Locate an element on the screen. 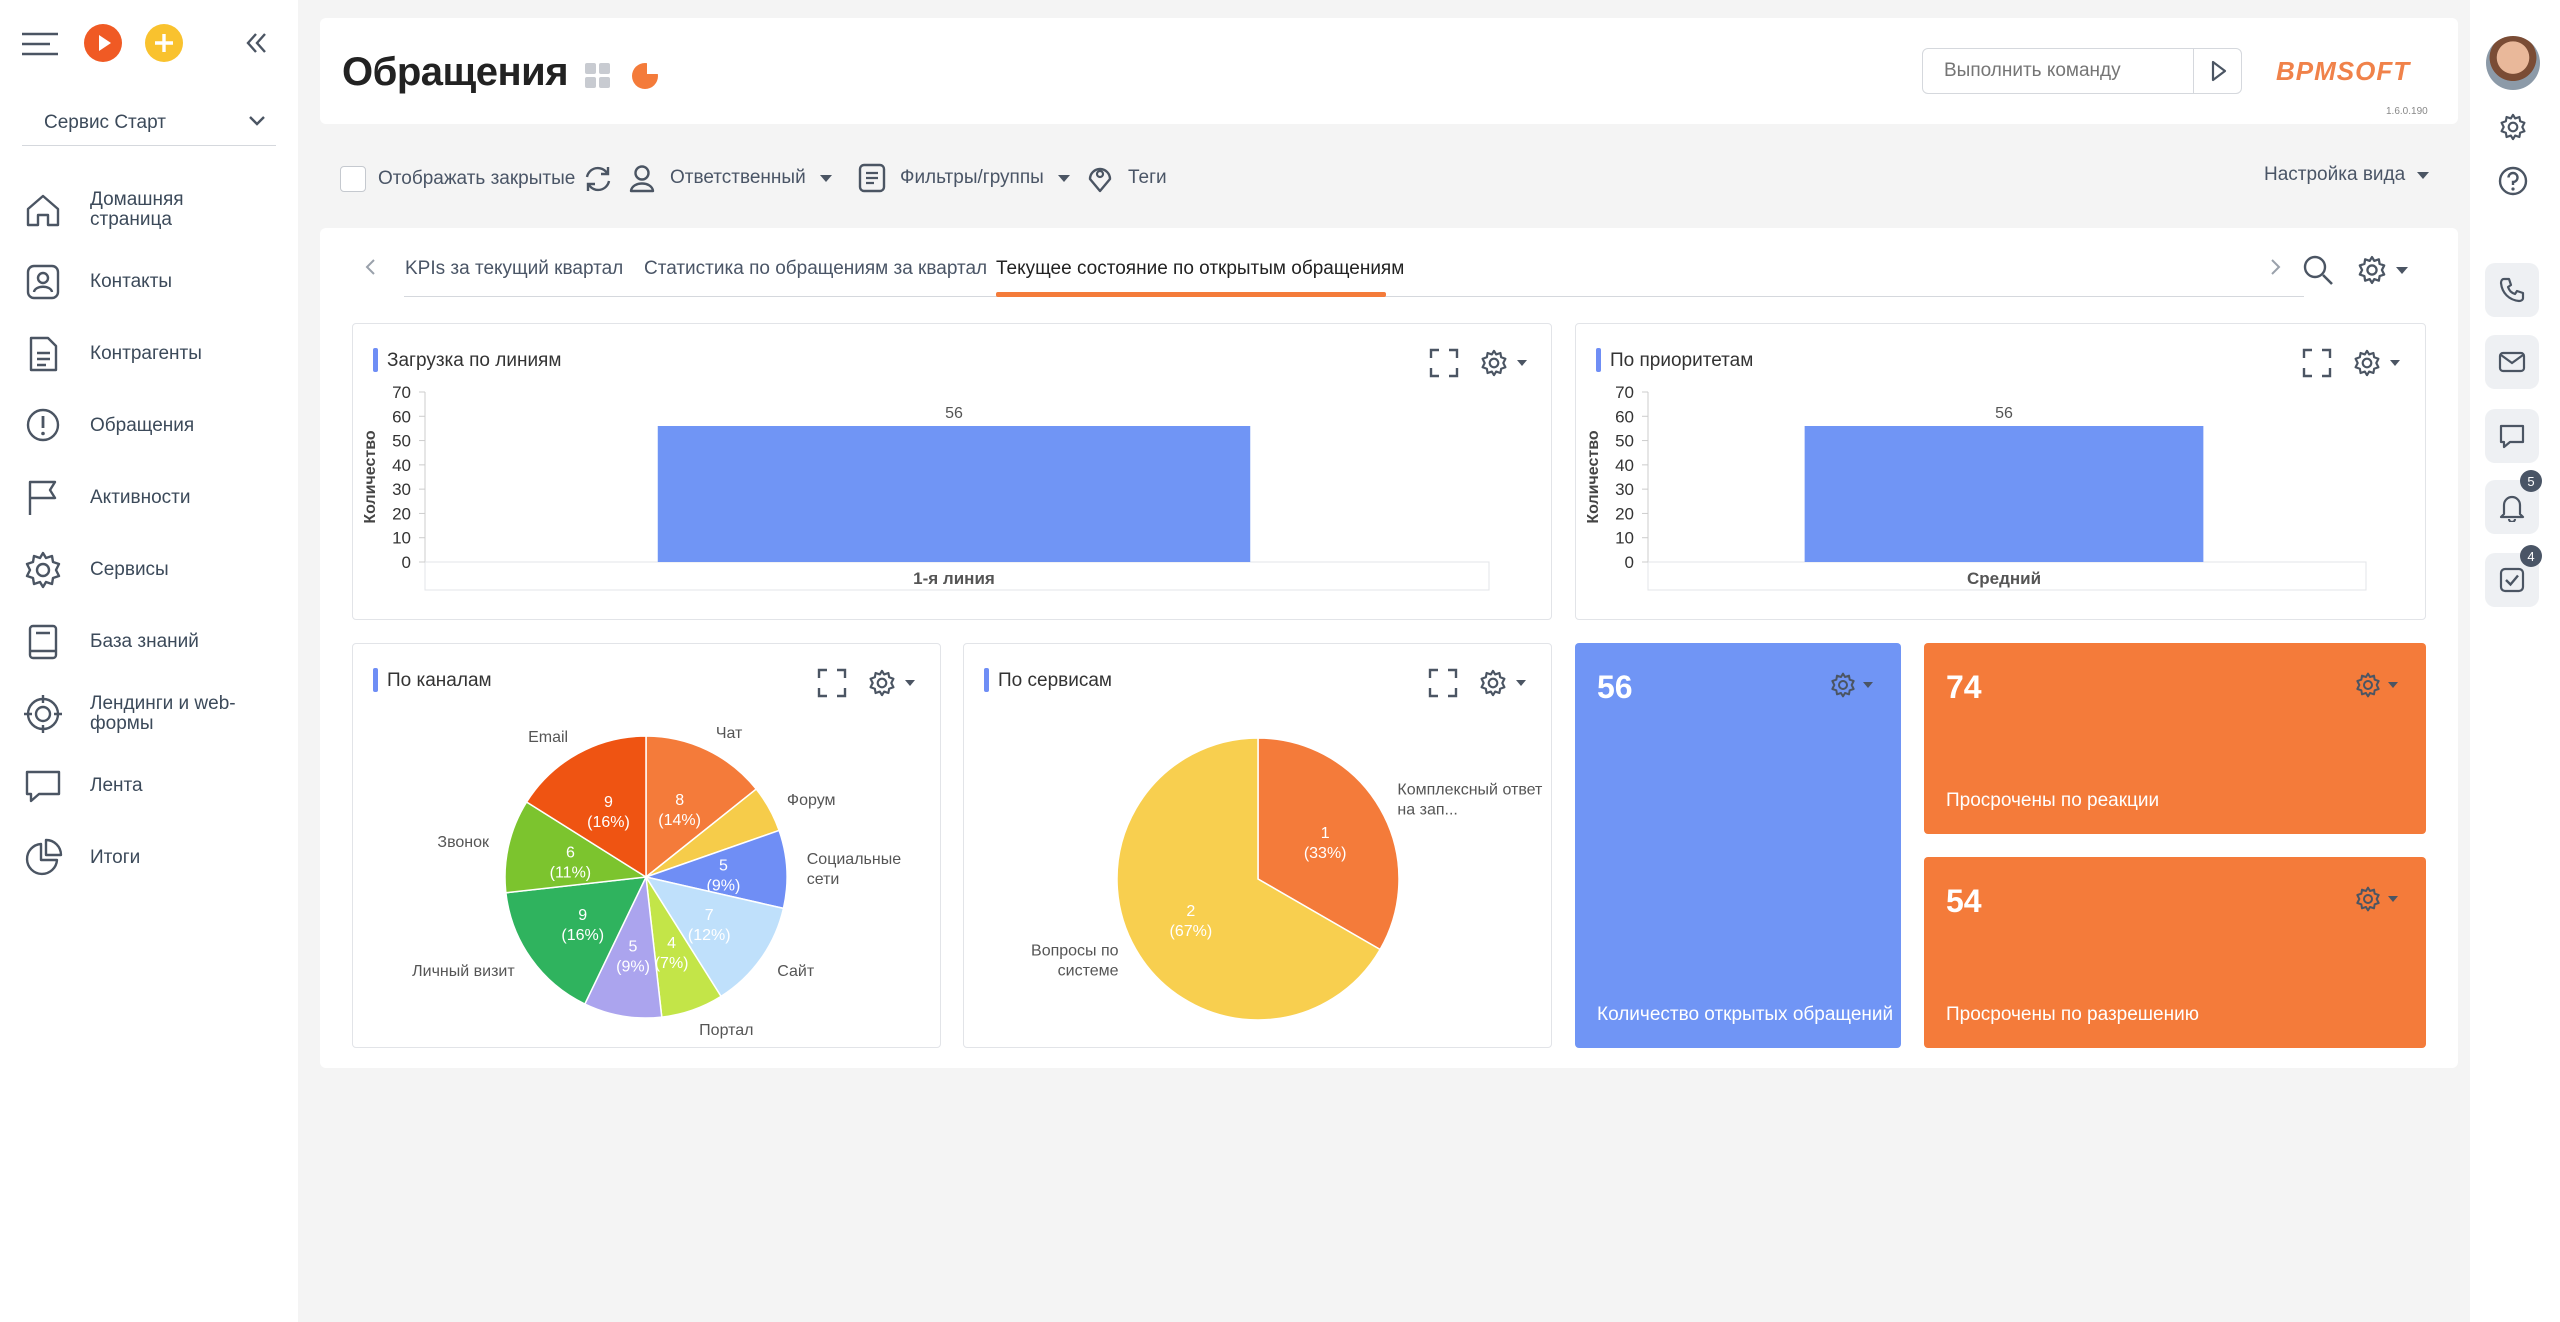 This screenshot has height=1322, width=2560. slice-percent-label: (12%) is located at coordinates (709, 935).